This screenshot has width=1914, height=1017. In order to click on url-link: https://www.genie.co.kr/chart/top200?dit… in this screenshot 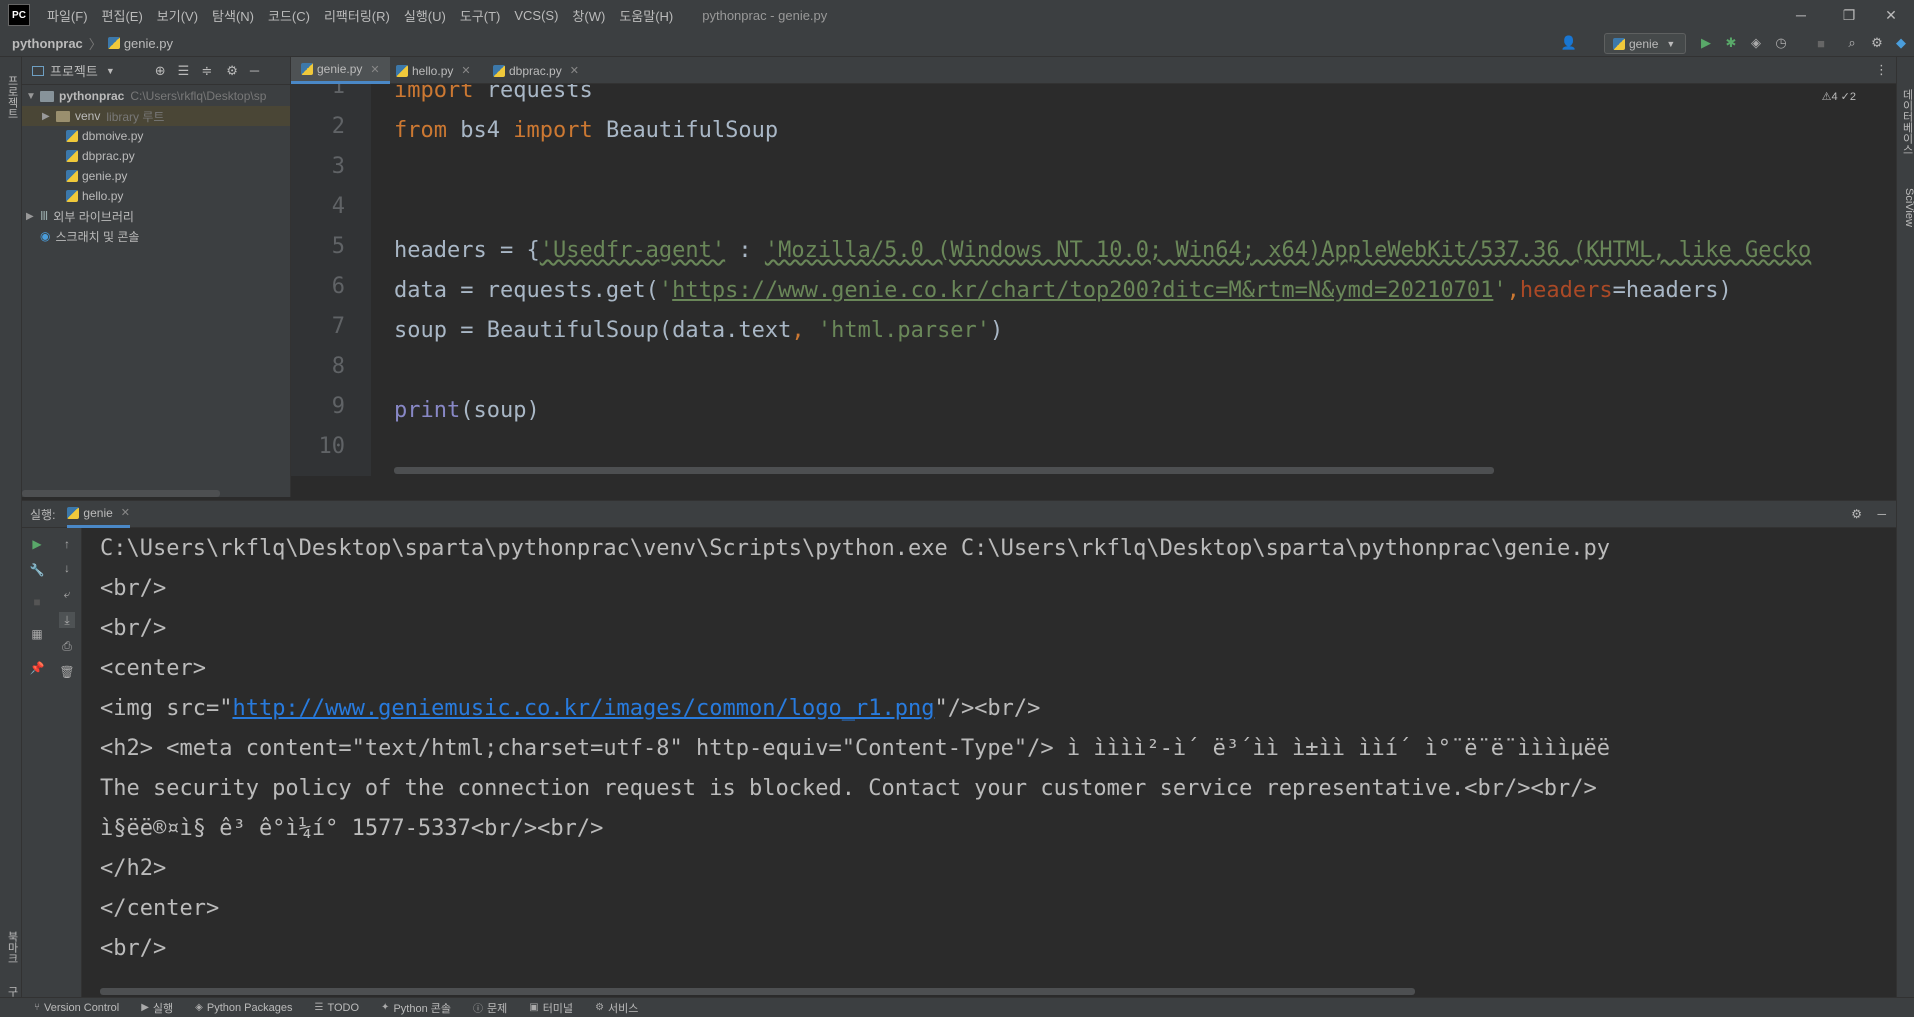, I will do `click(1082, 290)`.